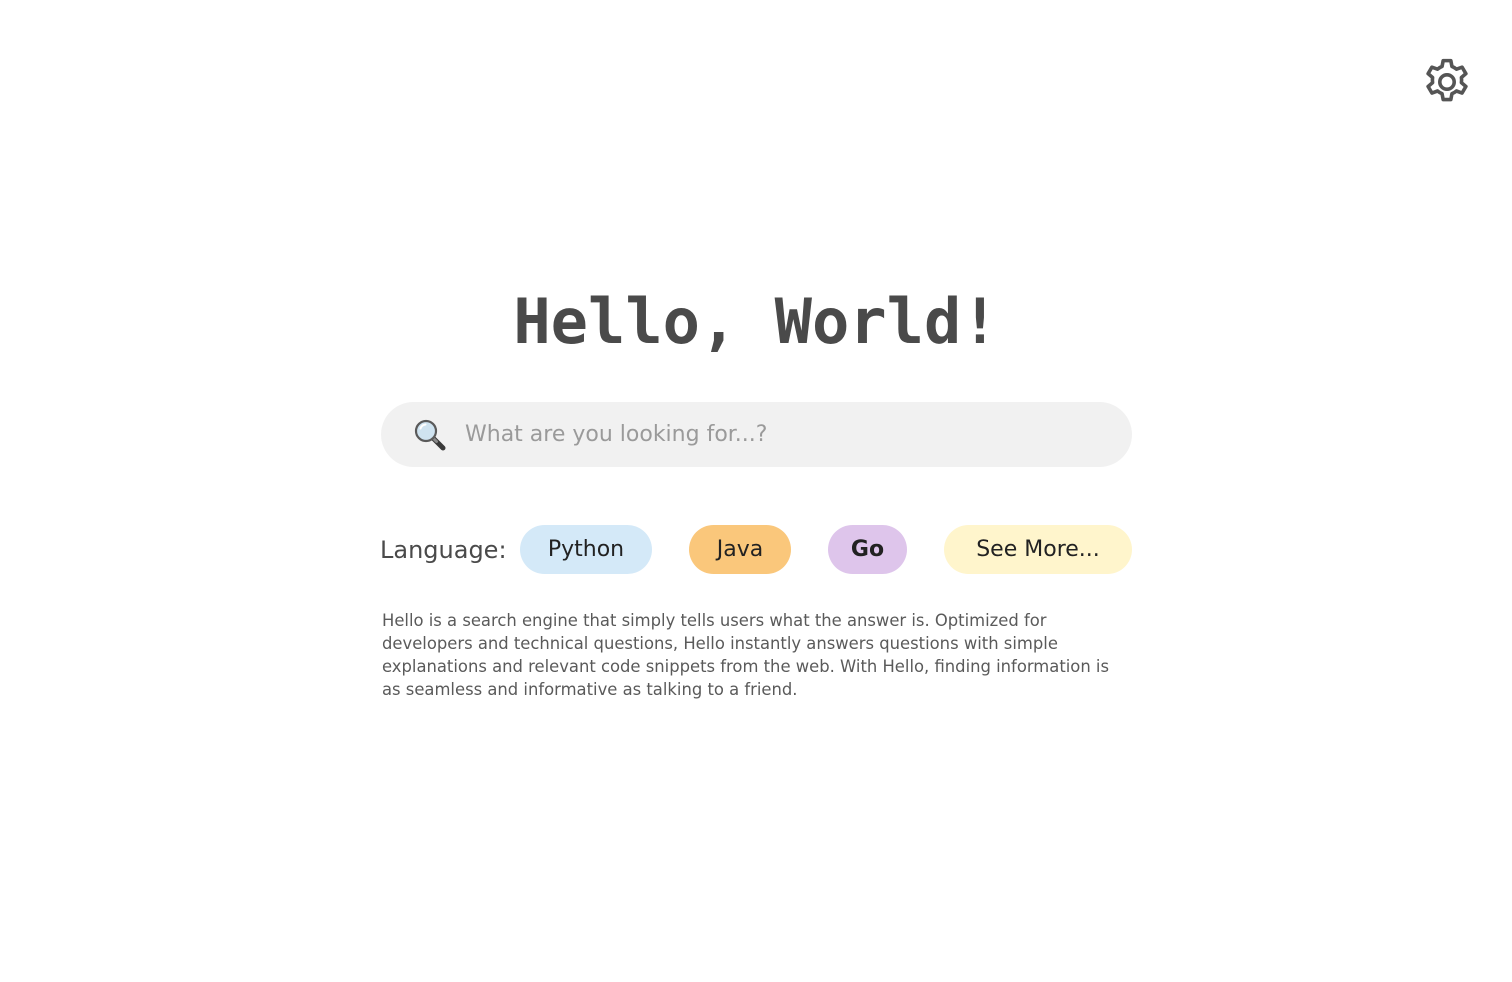 This screenshot has width=1512, height=982. What do you see at coordinates (867, 549) in the screenshot?
I see `language-chip-go: Go` at bounding box center [867, 549].